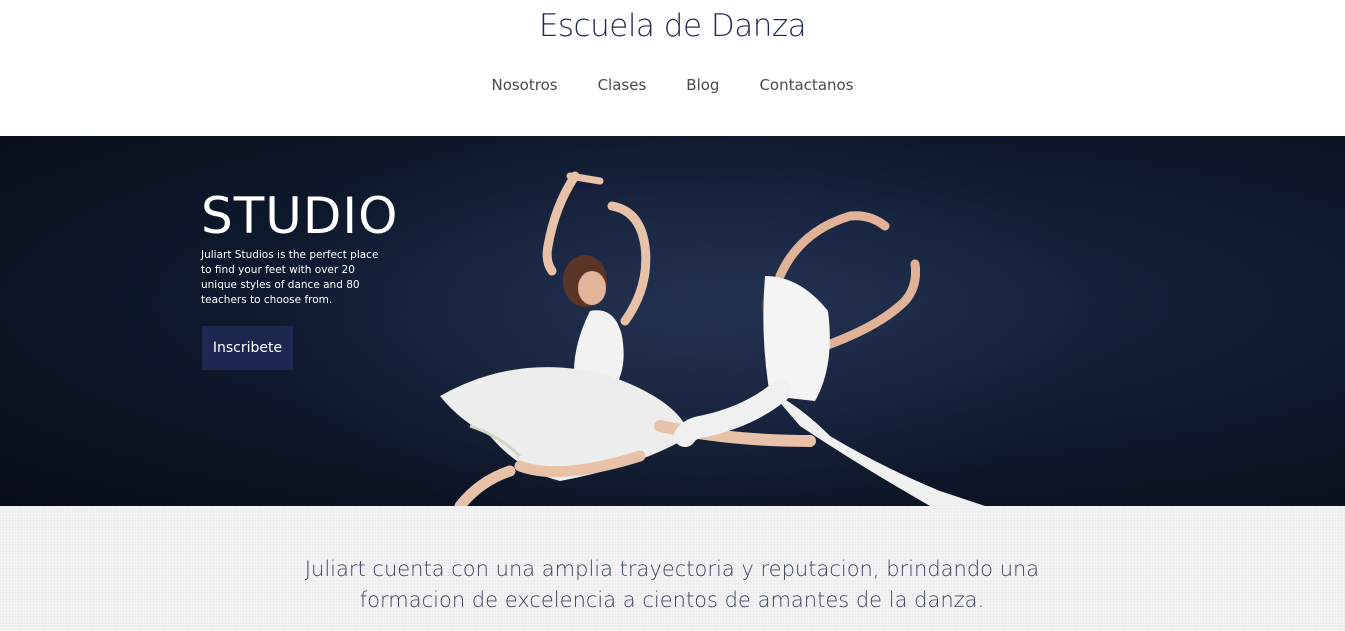 The image size is (1345, 631). What do you see at coordinates (806, 87) in the screenshot?
I see `nav-link-contactanos: Contactanos` at bounding box center [806, 87].